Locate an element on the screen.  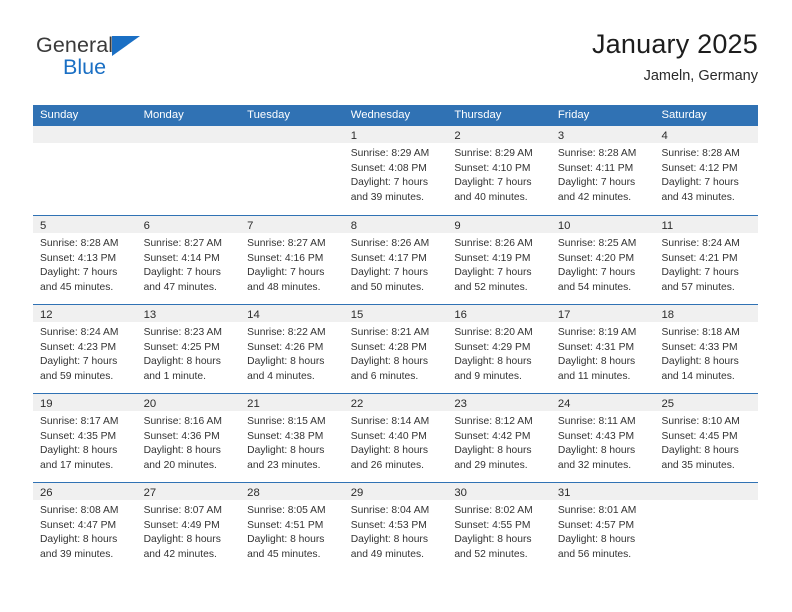
daylight-text: and 52 minutes. is located at coordinates (491, 287).